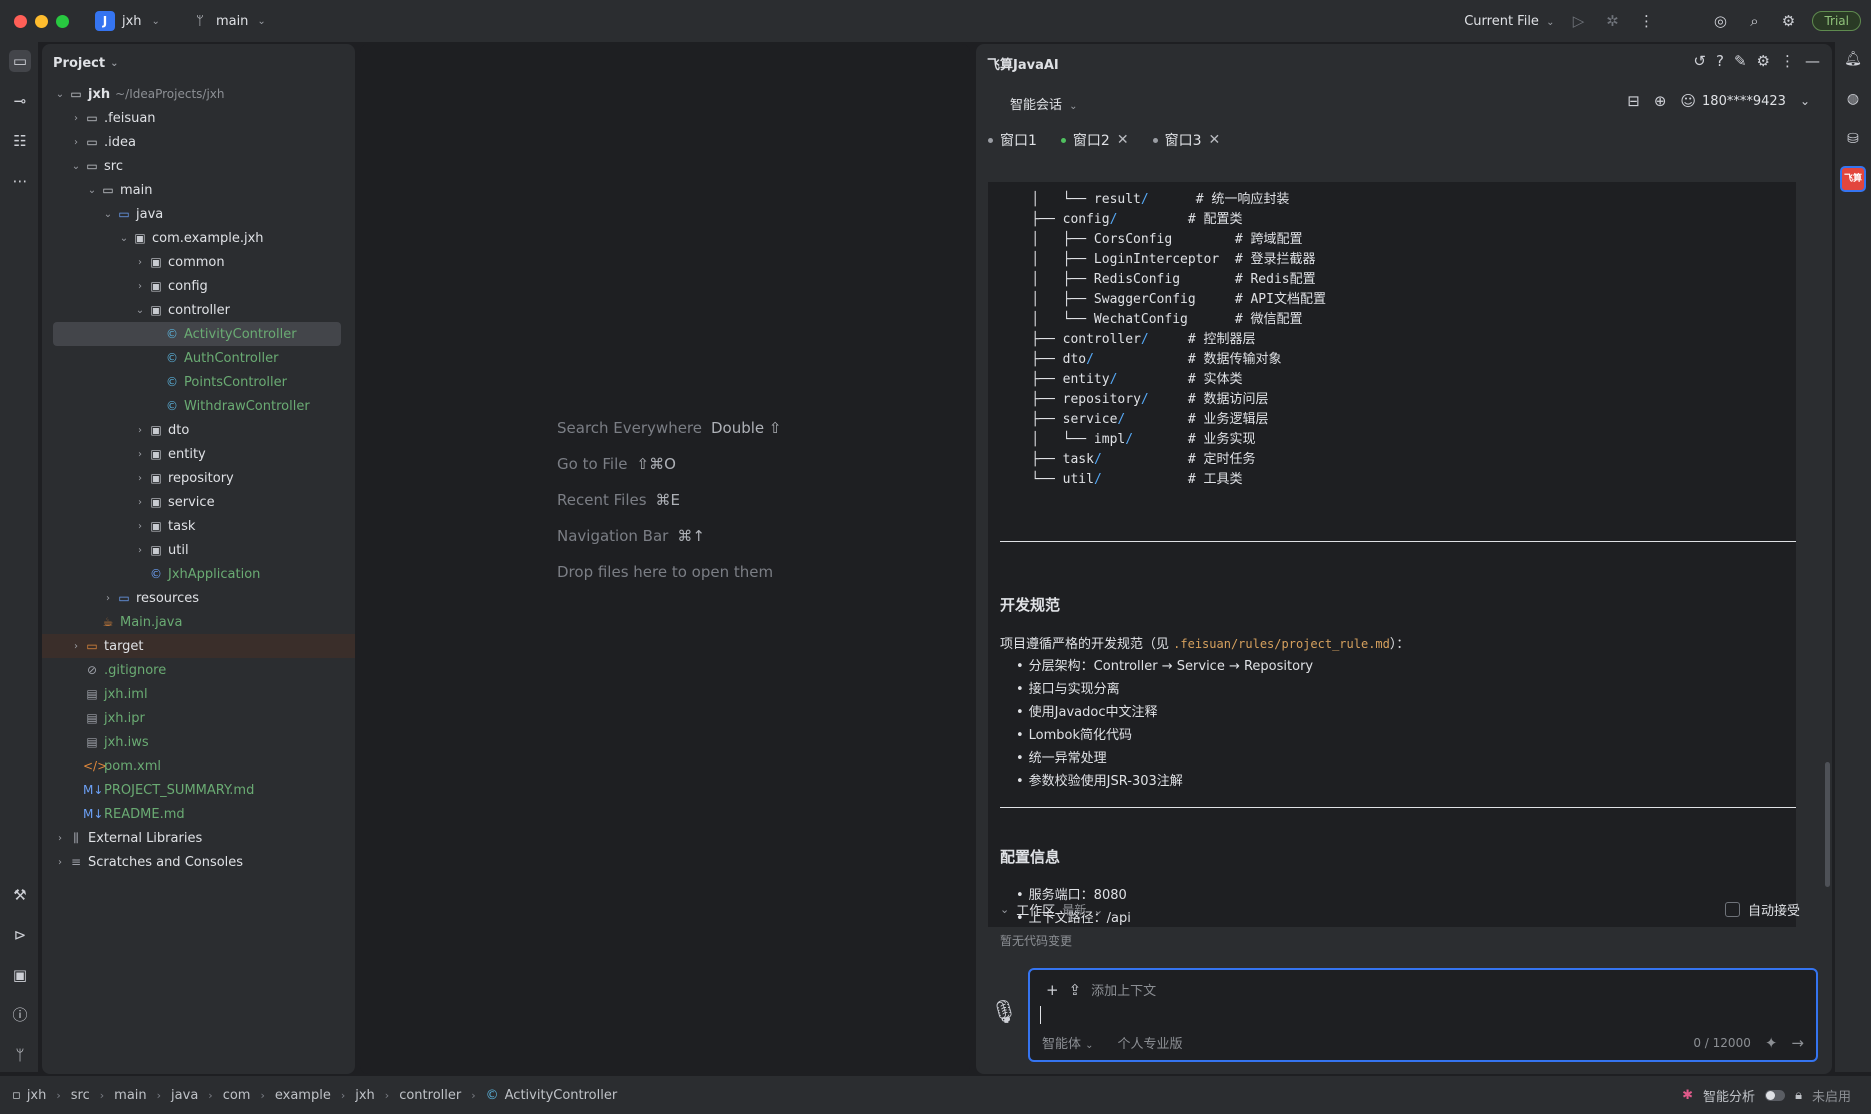 The height and width of the screenshot is (1114, 1871). What do you see at coordinates (1853, 59) in the screenshot?
I see `notifications-icon: 🔔︎` at bounding box center [1853, 59].